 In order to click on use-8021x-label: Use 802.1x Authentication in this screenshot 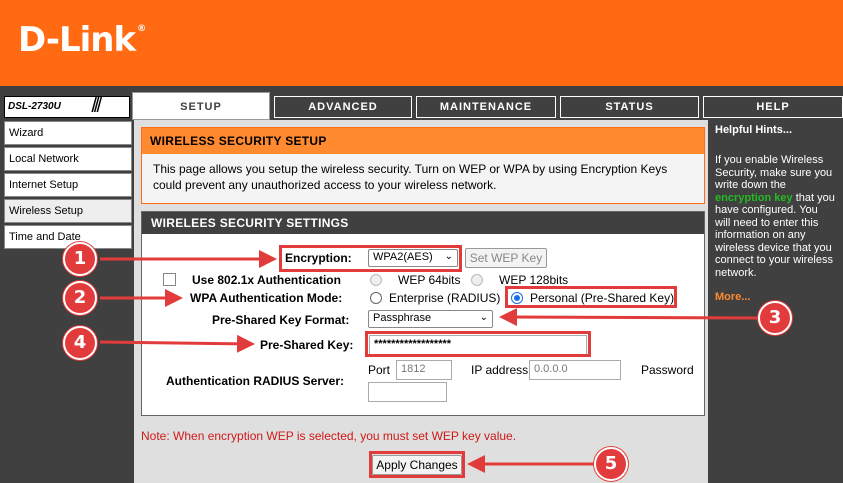, I will do `click(266, 280)`.